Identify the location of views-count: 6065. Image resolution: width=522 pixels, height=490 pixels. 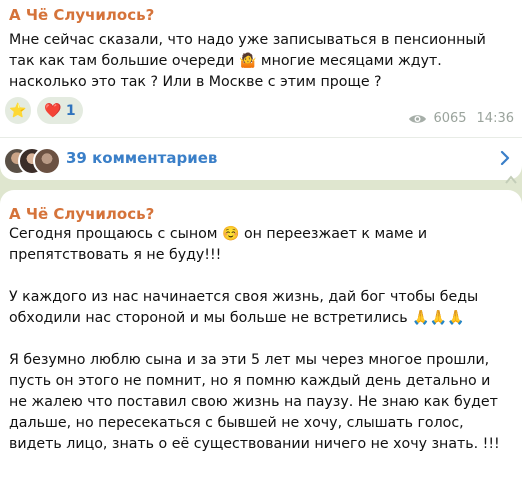
(450, 118).